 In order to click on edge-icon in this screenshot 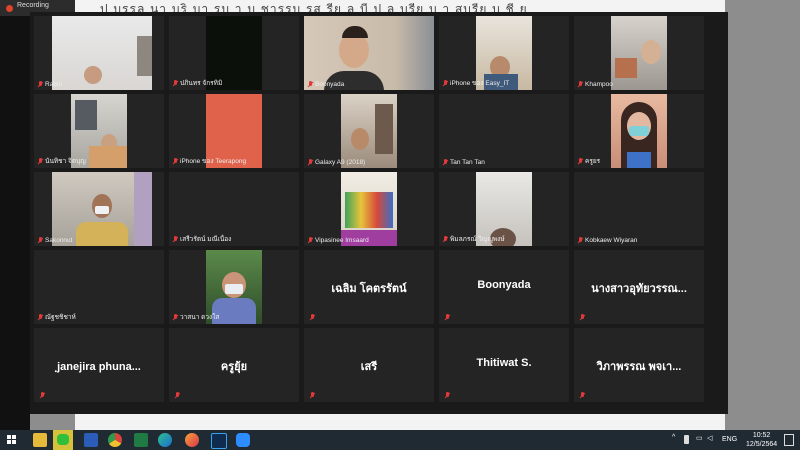, I will do `click(165, 440)`.